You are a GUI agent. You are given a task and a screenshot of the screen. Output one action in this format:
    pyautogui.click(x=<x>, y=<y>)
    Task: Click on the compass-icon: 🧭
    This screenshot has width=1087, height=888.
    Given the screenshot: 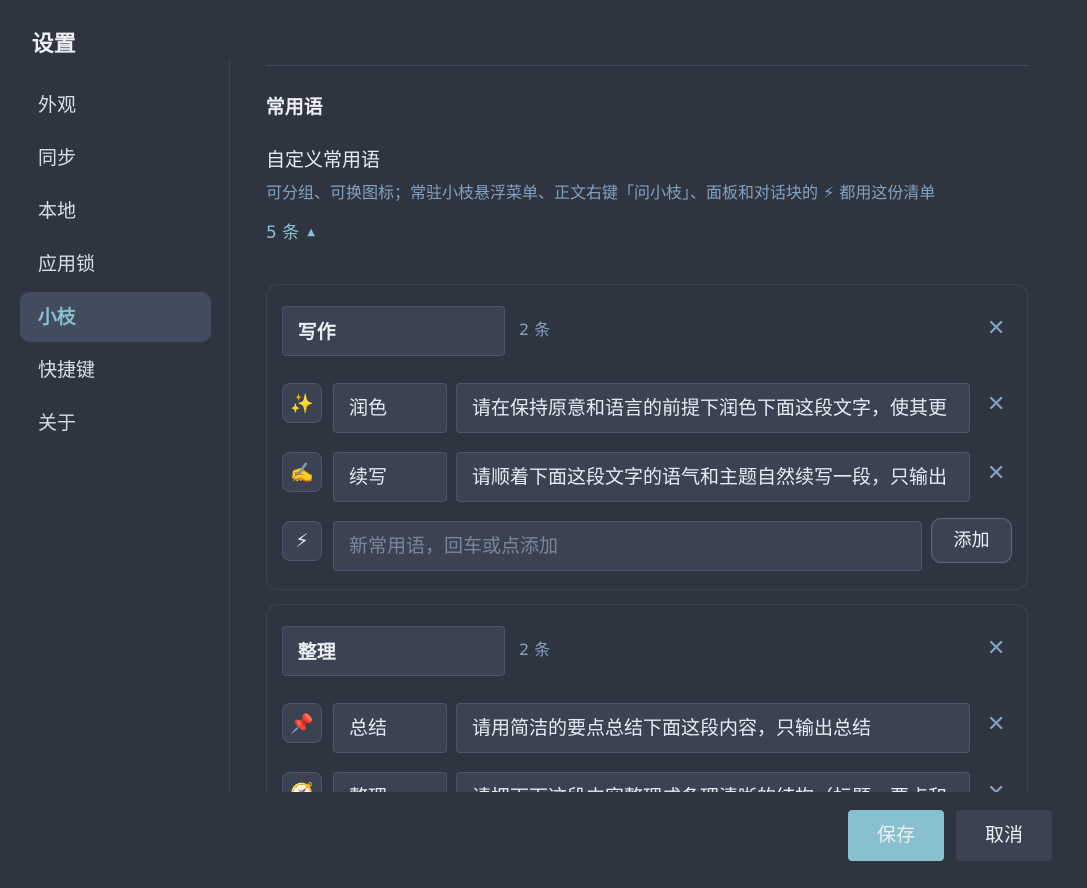 What is the action you would take?
    pyautogui.click(x=302, y=787)
    